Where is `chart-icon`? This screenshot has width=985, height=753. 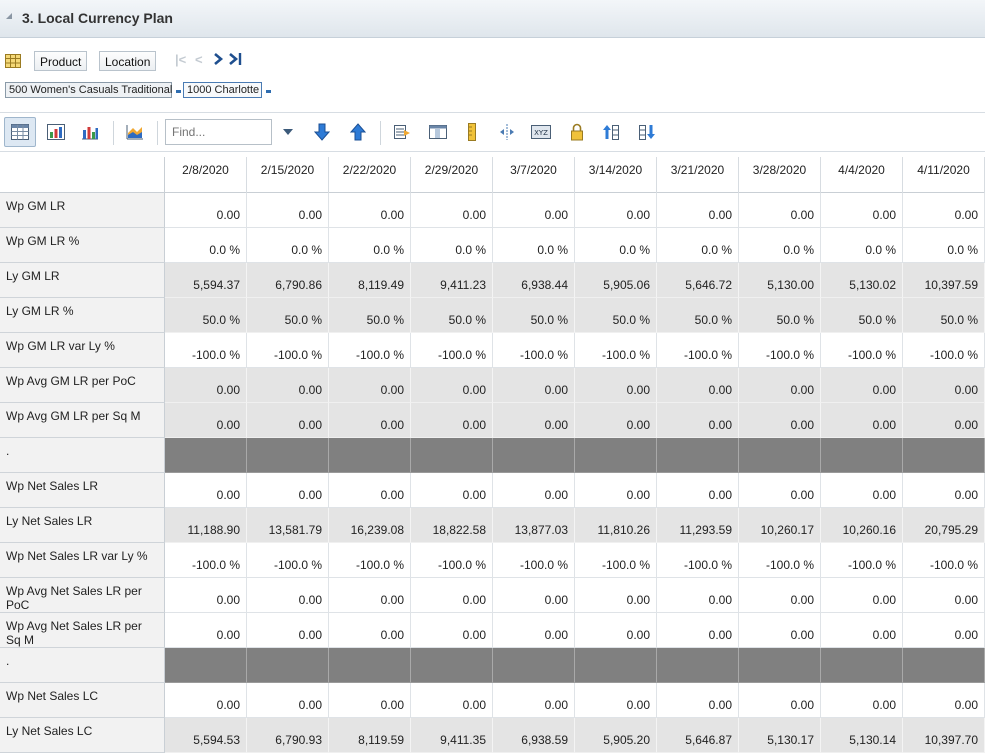
chart-icon is located at coordinates (90, 132).